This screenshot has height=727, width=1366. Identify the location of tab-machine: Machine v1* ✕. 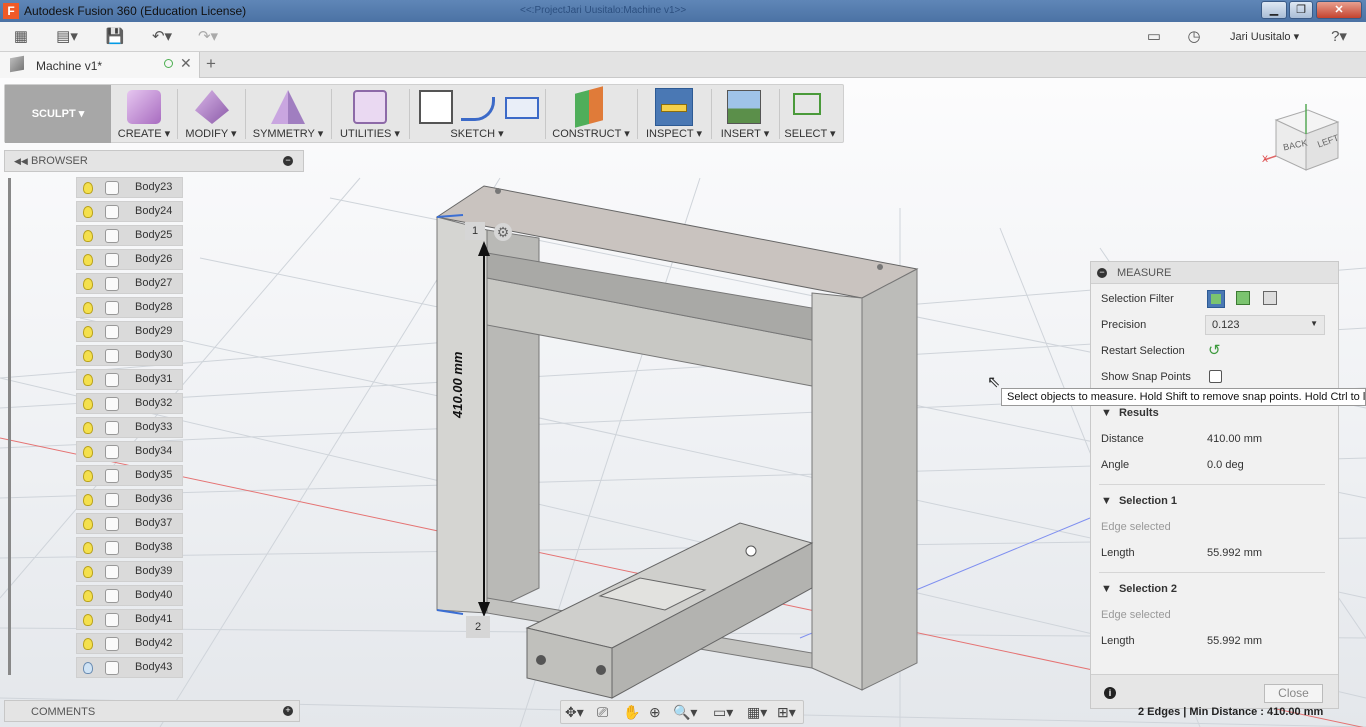
(100, 65).